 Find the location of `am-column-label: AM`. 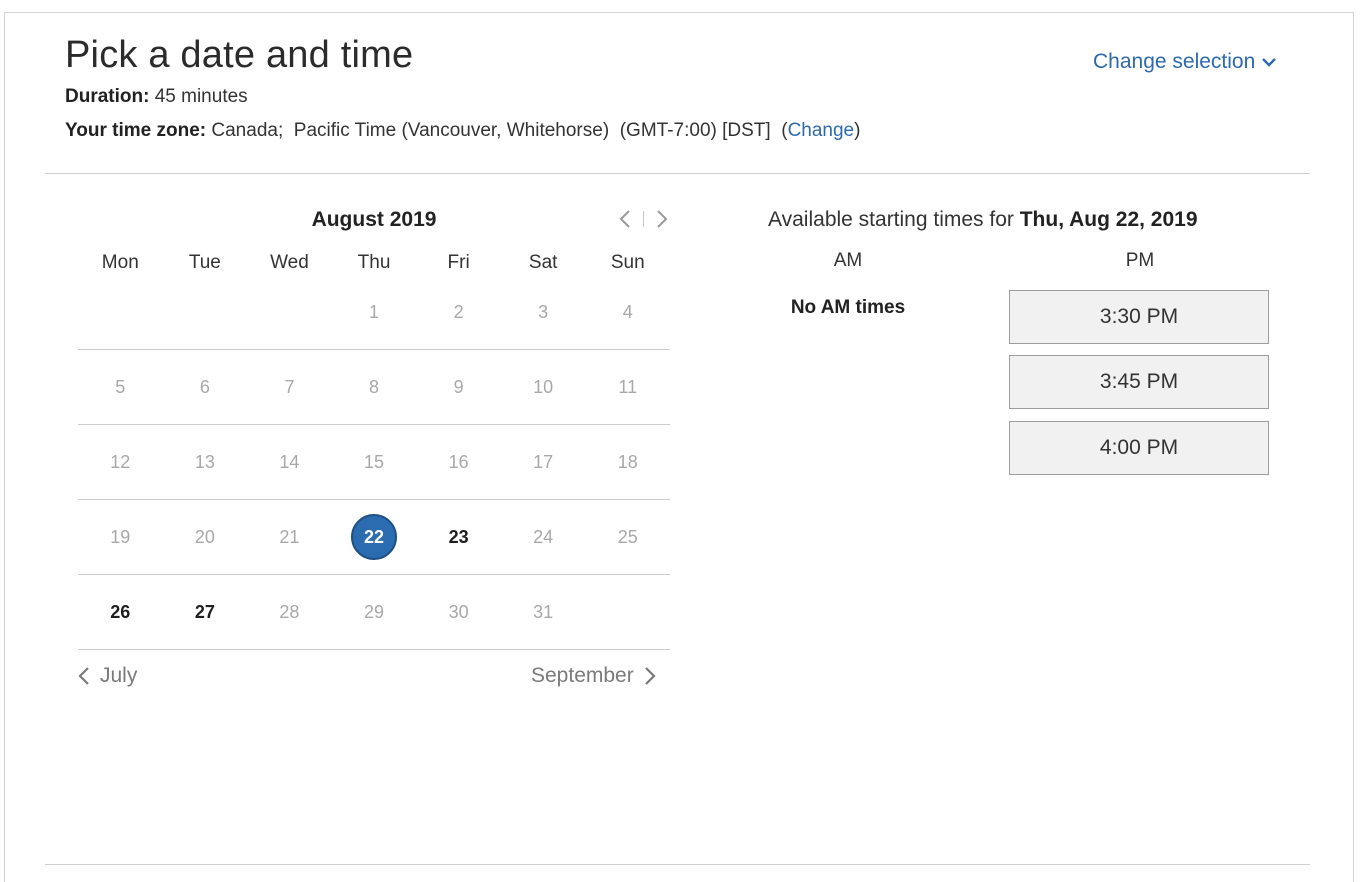

am-column-label: AM is located at coordinates (848, 260).